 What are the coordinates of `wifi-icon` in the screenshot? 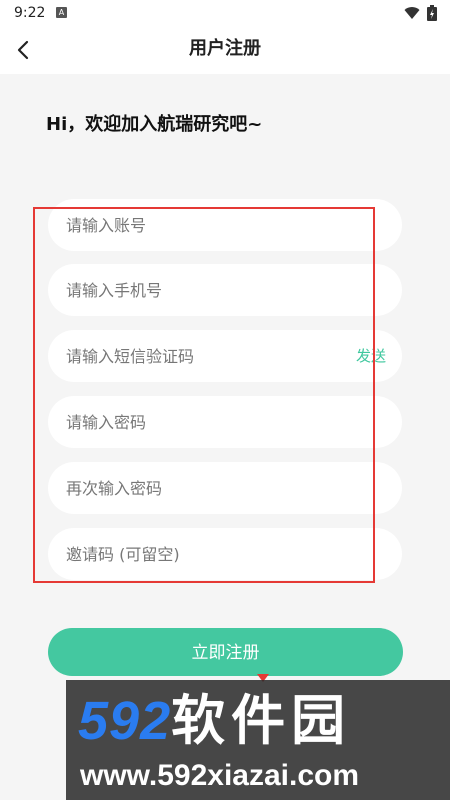 It's located at (412, 13).